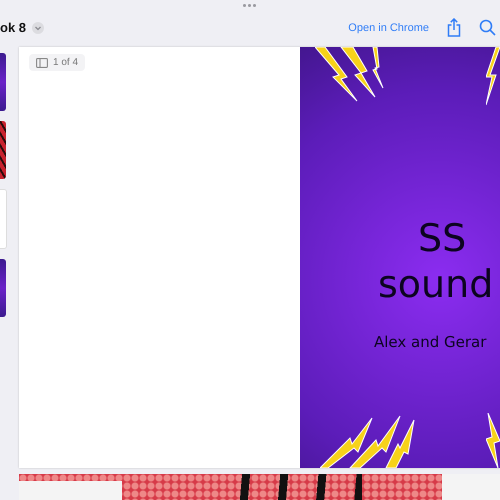 The height and width of the screenshot is (500, 500). What do you see at coordinates (42, 63) in the screenshot?
I see `sidebar-icon` at bounding box center [42, 63].